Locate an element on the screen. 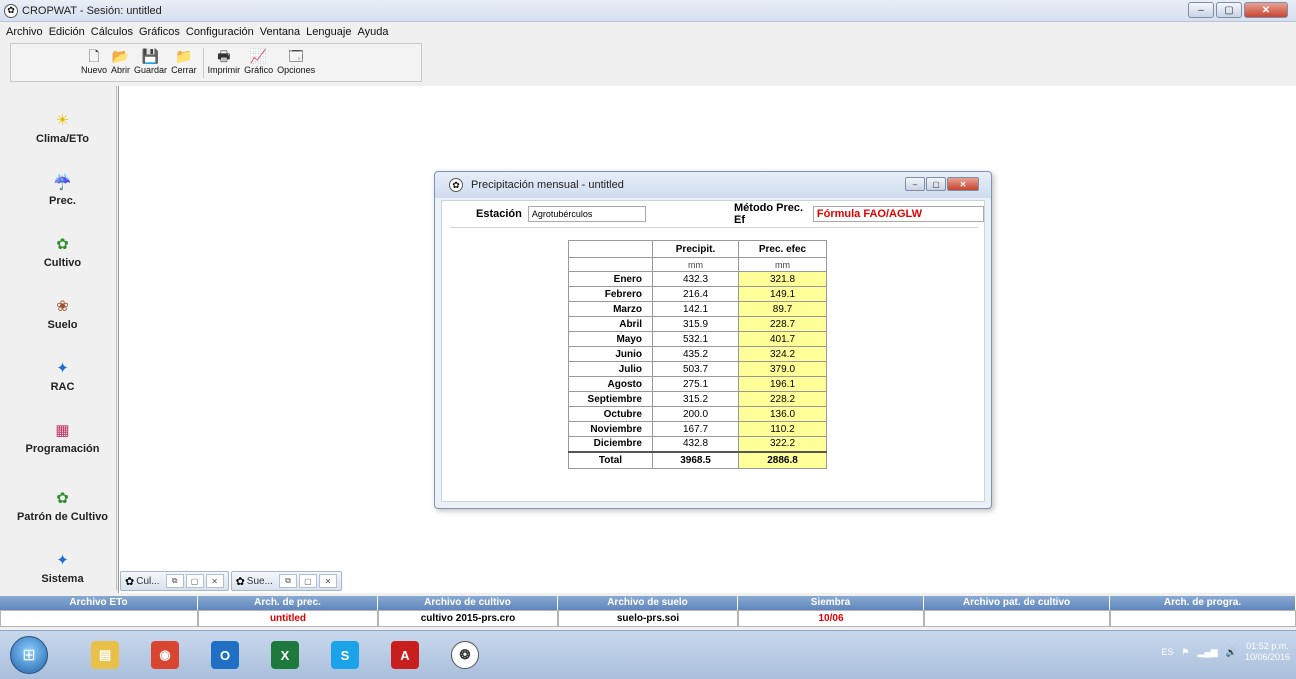 The image size is (1296, 679). network-icon: ▂▄▆ is located at coordinates (1208, 652).